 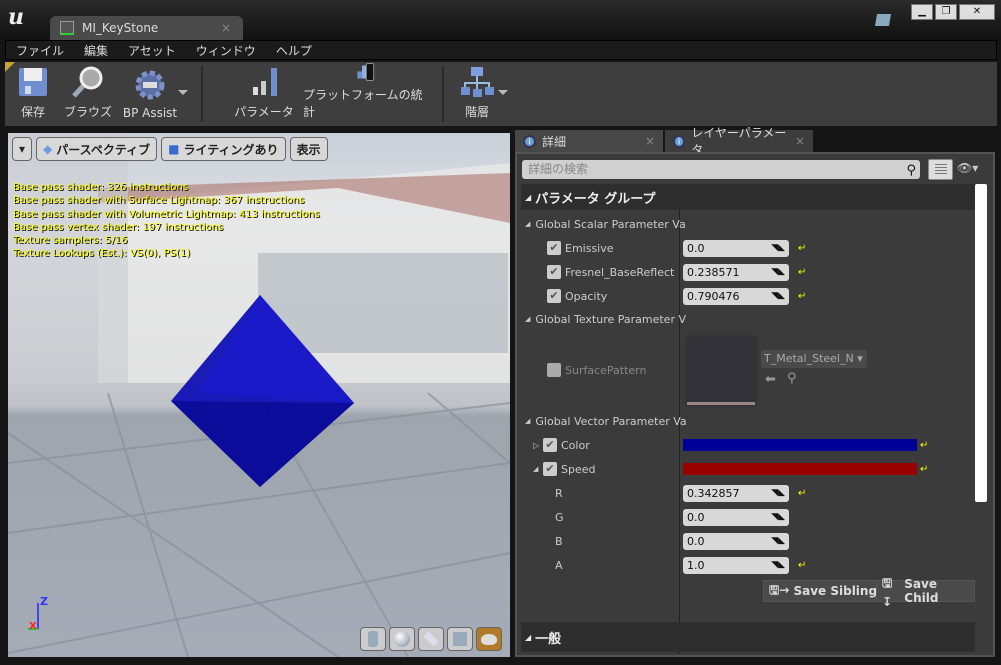 I want to click on eye-icon: 👁▾, so click(x=968, y=168).